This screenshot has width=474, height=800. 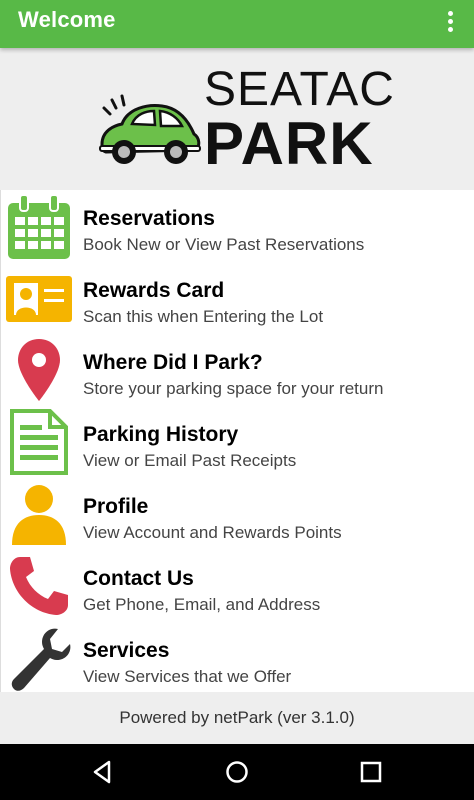 What do you see at coordinates (450, 24) in the screenshot?
I see `overflow-menu-icon` at bounding box center [450, 24].